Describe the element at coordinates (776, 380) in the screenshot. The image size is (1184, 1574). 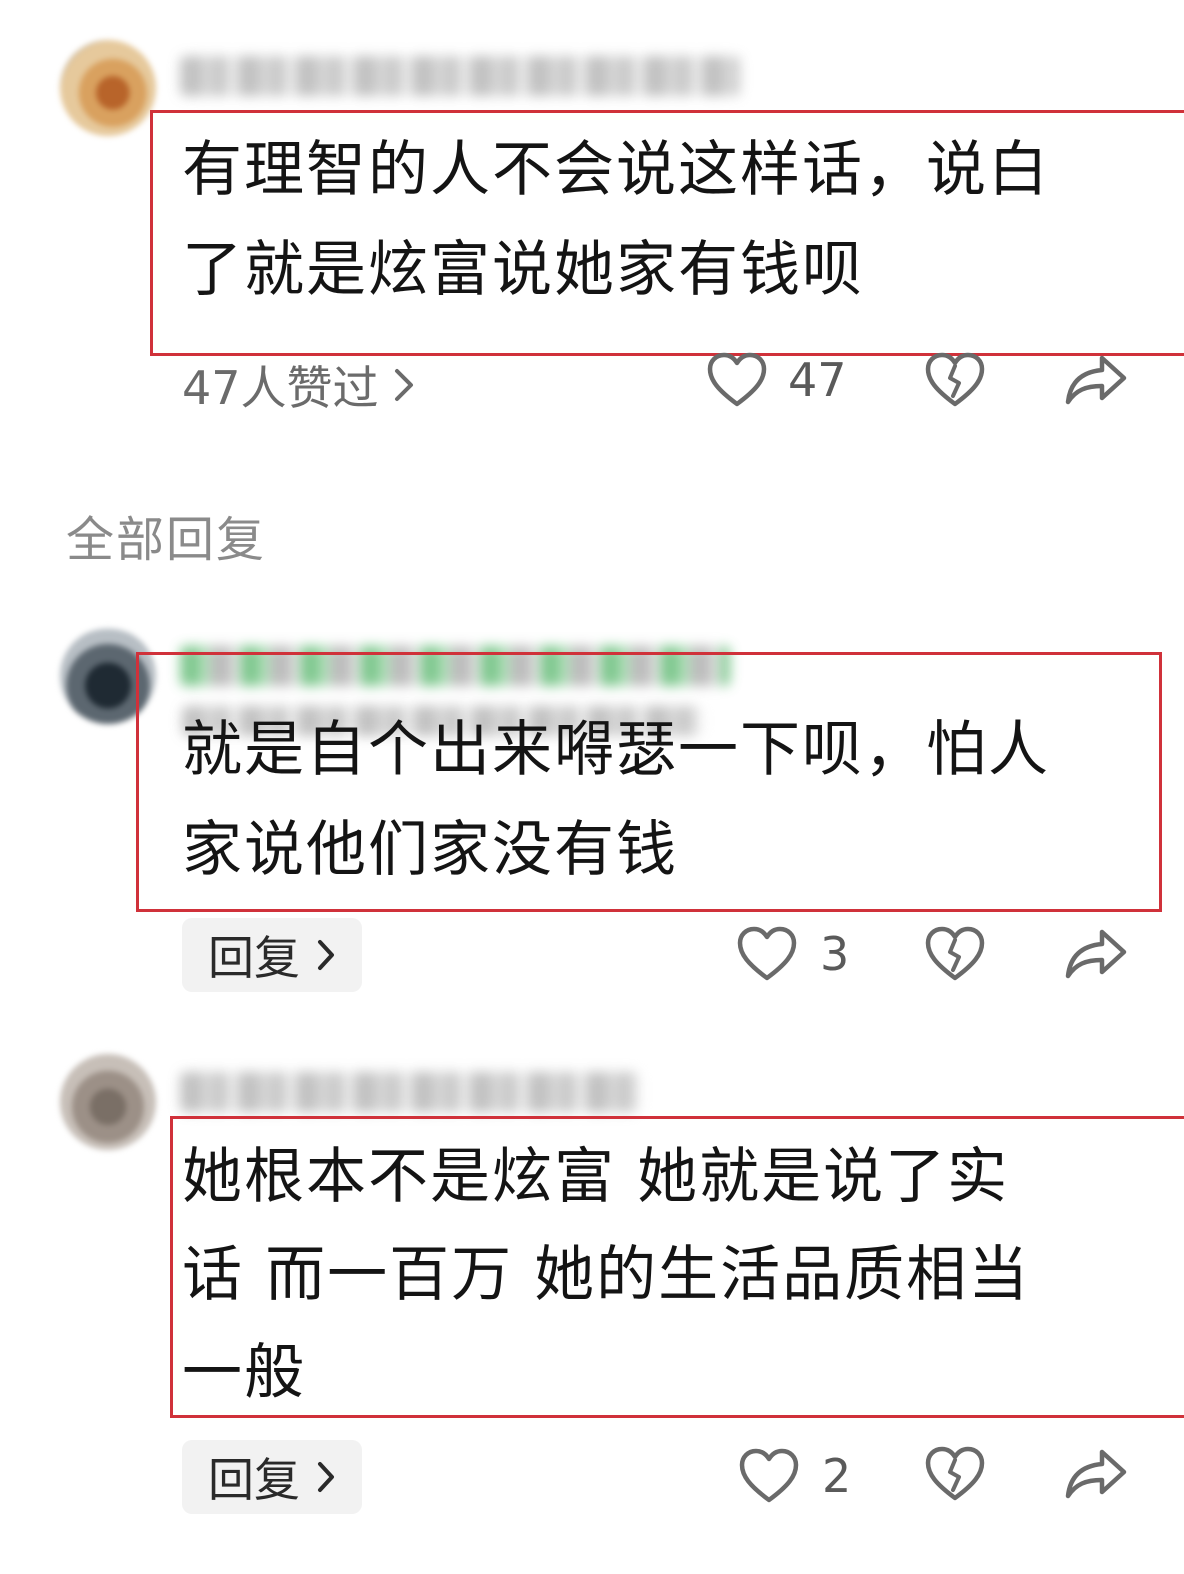
I see `like-button: 47` at that location.